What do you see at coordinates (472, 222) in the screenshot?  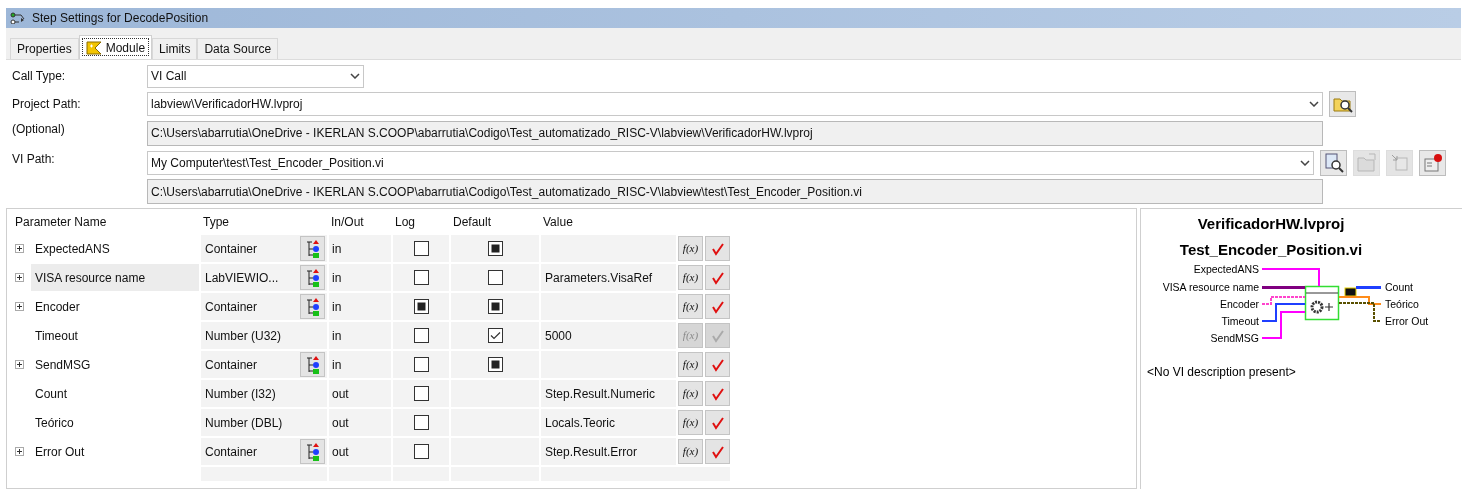 I see `column-header: Default` at bounding box center [472, 222].